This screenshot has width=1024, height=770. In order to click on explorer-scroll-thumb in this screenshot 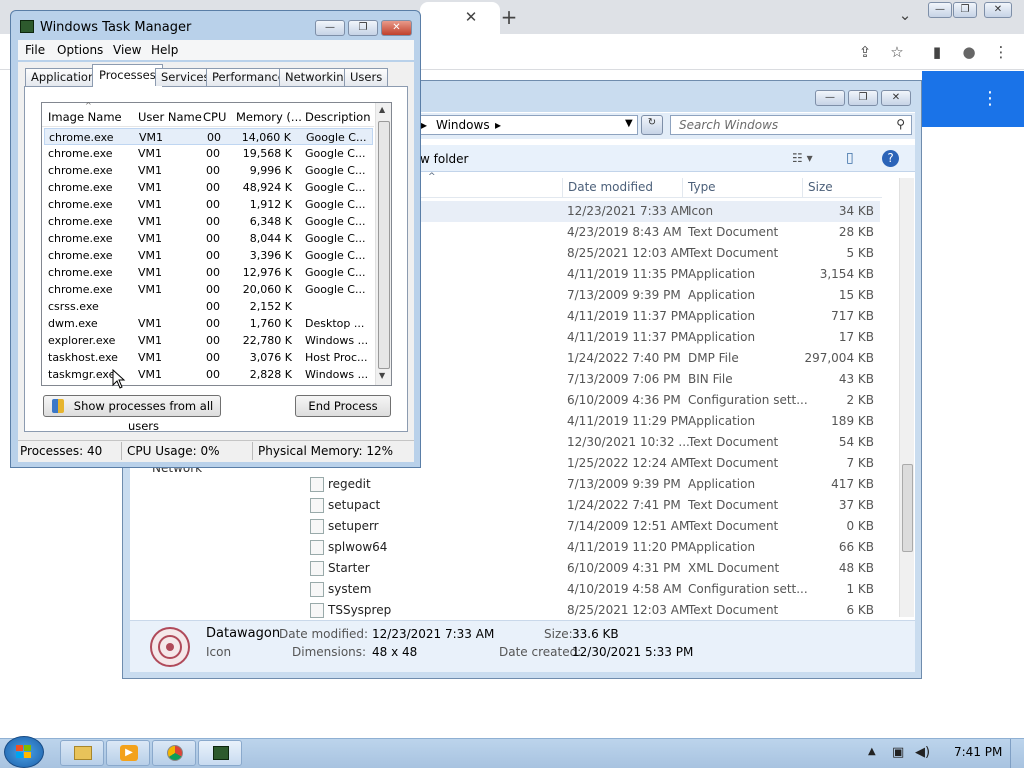, I will do `click(907, 508)`.